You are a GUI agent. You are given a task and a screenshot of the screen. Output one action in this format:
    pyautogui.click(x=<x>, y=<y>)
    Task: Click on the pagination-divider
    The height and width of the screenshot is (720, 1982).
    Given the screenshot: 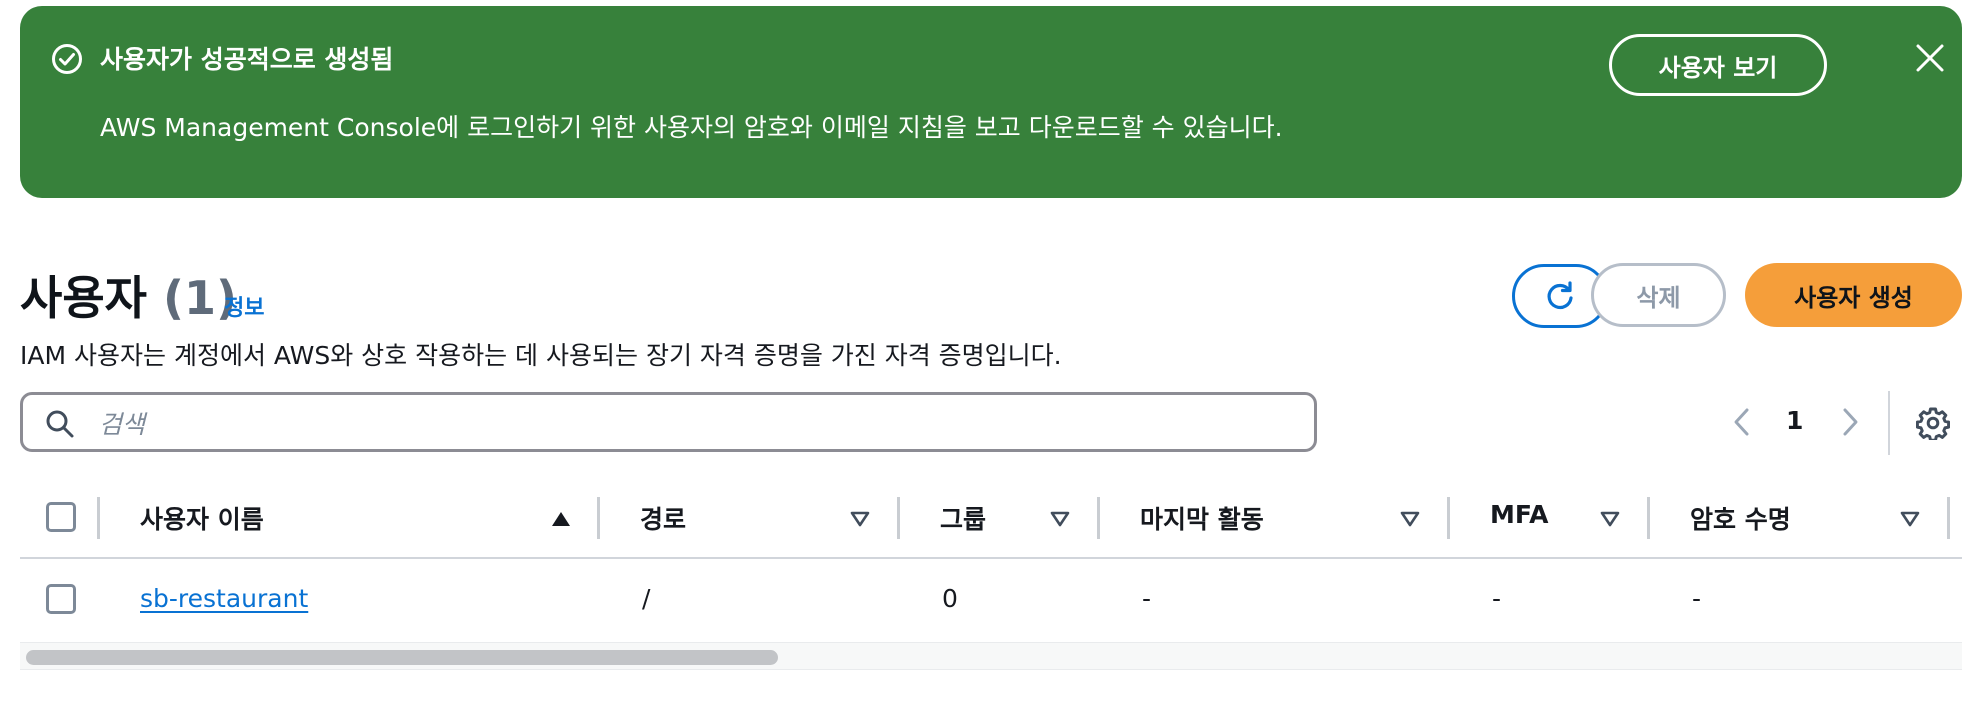 What is the action you would take?
    pyautogui.click(x=1889, y=423)
    